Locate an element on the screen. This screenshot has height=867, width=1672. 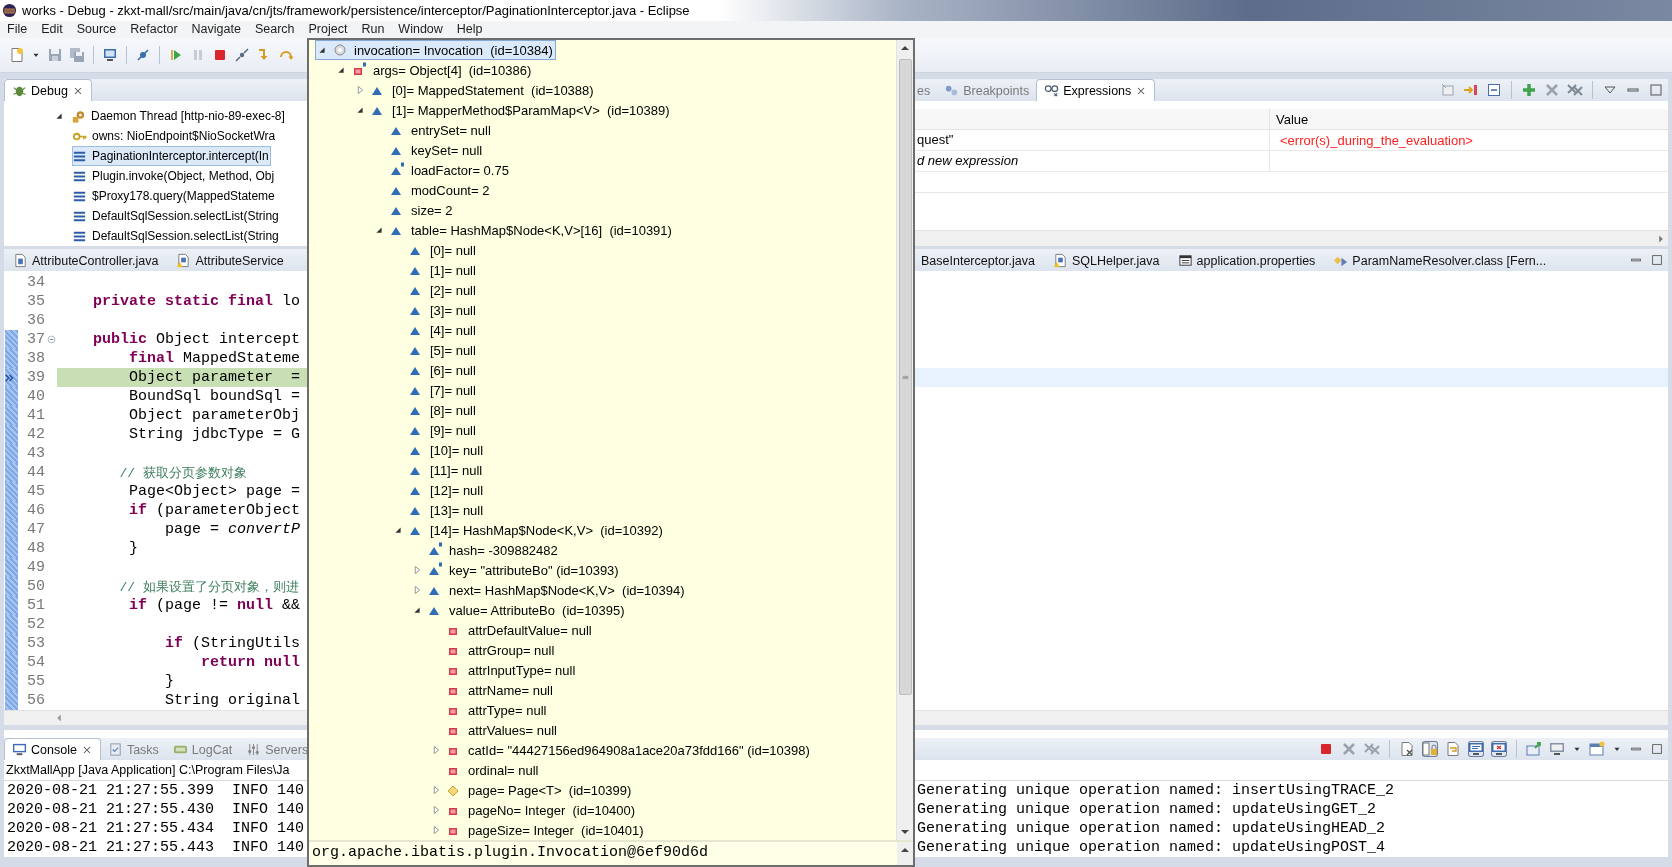
code-text: public Object intercept is located at coordinates (196, 339).